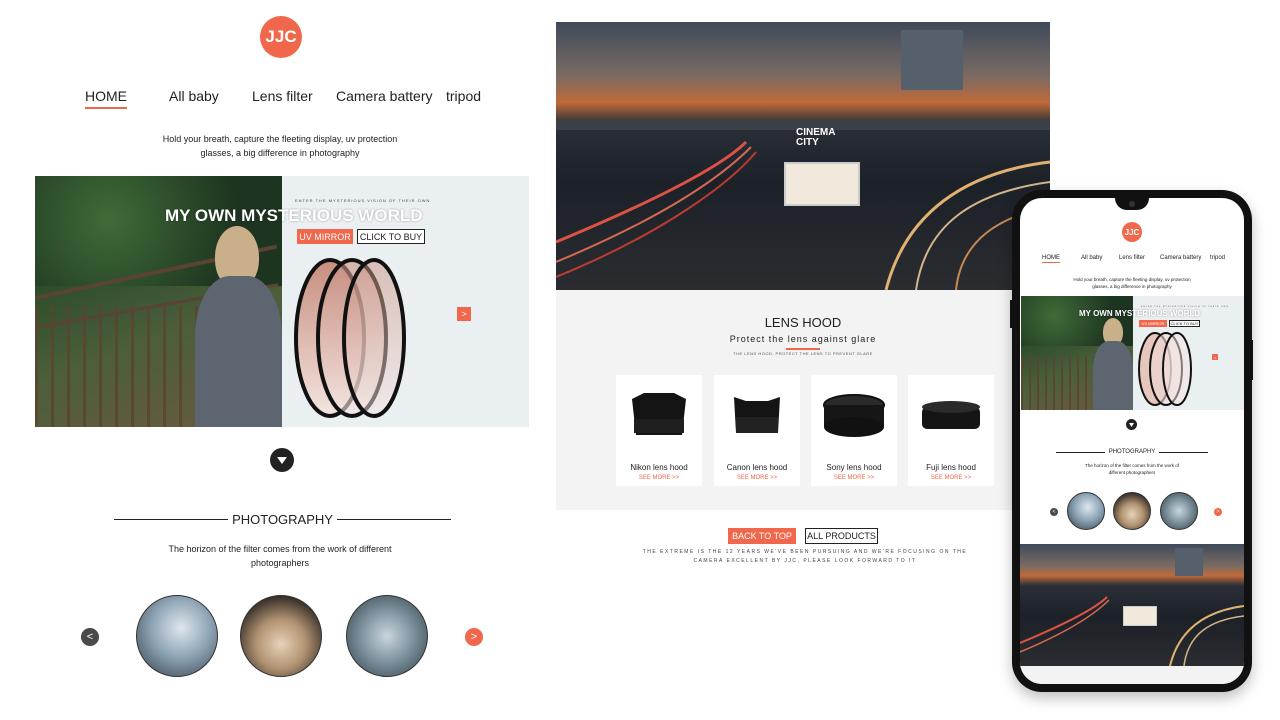 This screenshot has width=1280, height=720. I want to click on sony-lens-hood-image, so click(854, 415).